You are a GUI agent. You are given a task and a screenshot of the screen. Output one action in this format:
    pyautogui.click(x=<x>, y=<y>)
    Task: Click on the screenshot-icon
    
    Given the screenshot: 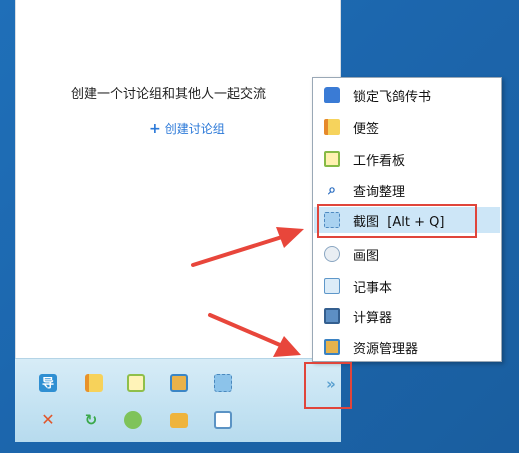 What is the action you would take?
    pyautogui.click(x=223, y=383)
    